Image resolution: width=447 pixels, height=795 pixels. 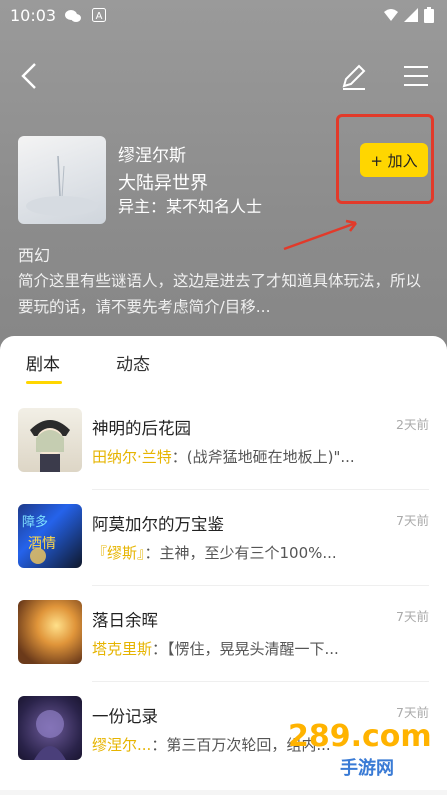 I want to click on author-name: 缪涅尔斯, so click(x=152, y=156).